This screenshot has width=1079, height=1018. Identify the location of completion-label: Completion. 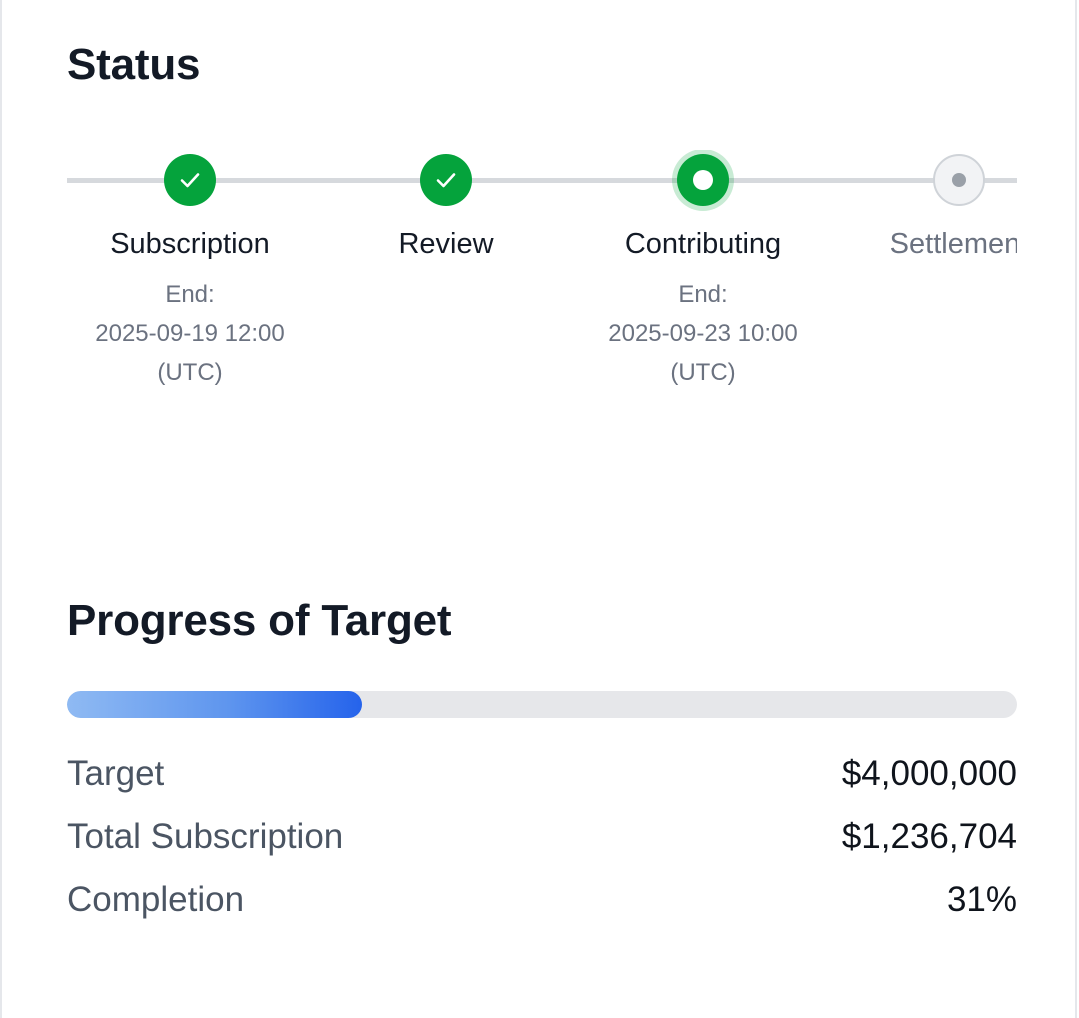
(156, 899).